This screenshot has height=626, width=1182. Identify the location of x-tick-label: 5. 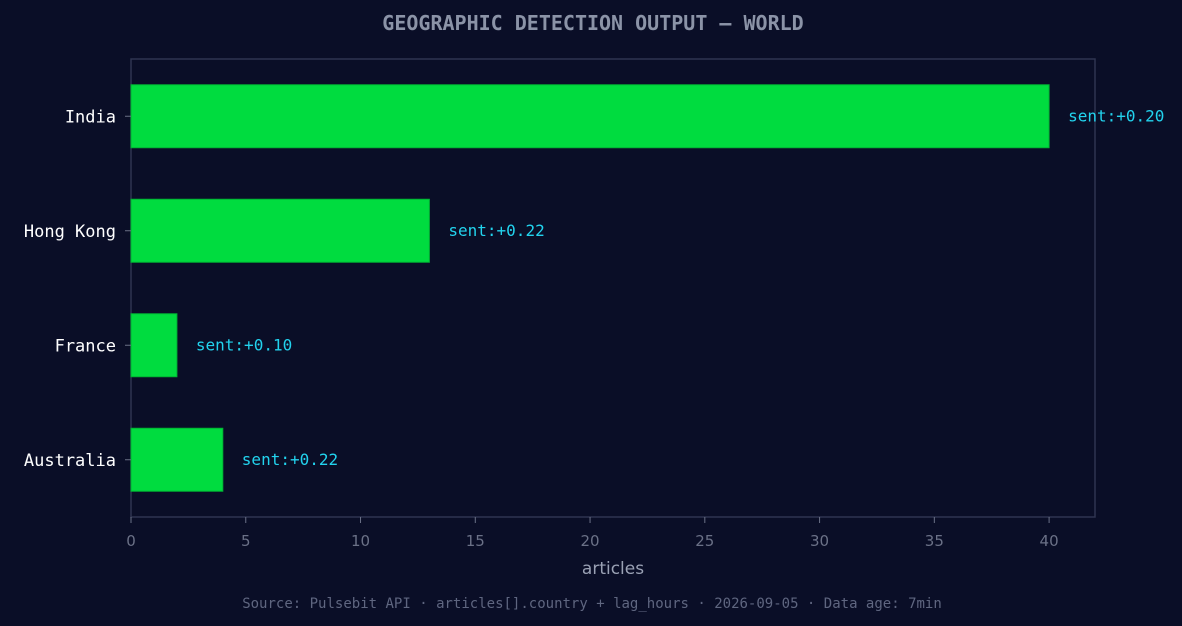
(246, 541).